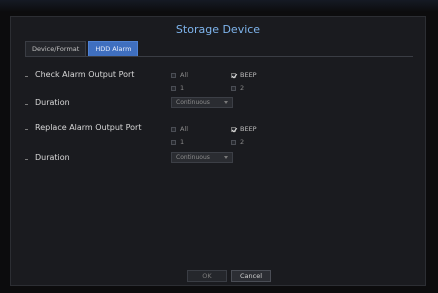  Describe the element at coordinates (237, 142) in the screenshot. I see `replace-option-2: 2` at that location.